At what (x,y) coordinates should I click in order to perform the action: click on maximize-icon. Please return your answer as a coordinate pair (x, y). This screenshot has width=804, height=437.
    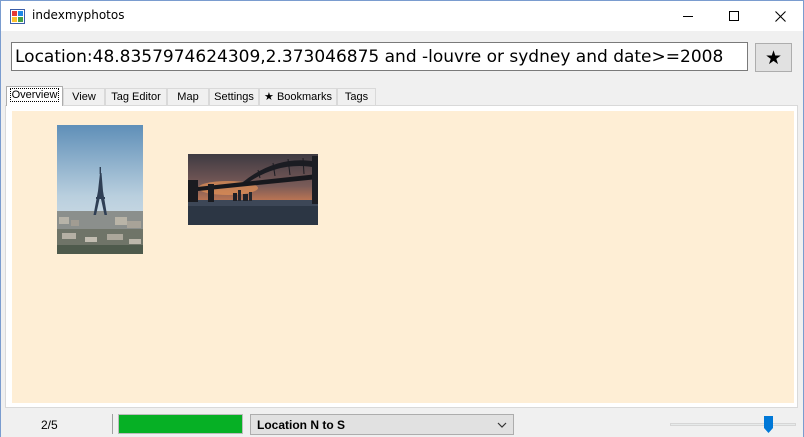
    Looking at the image, I should click on (734, 16).